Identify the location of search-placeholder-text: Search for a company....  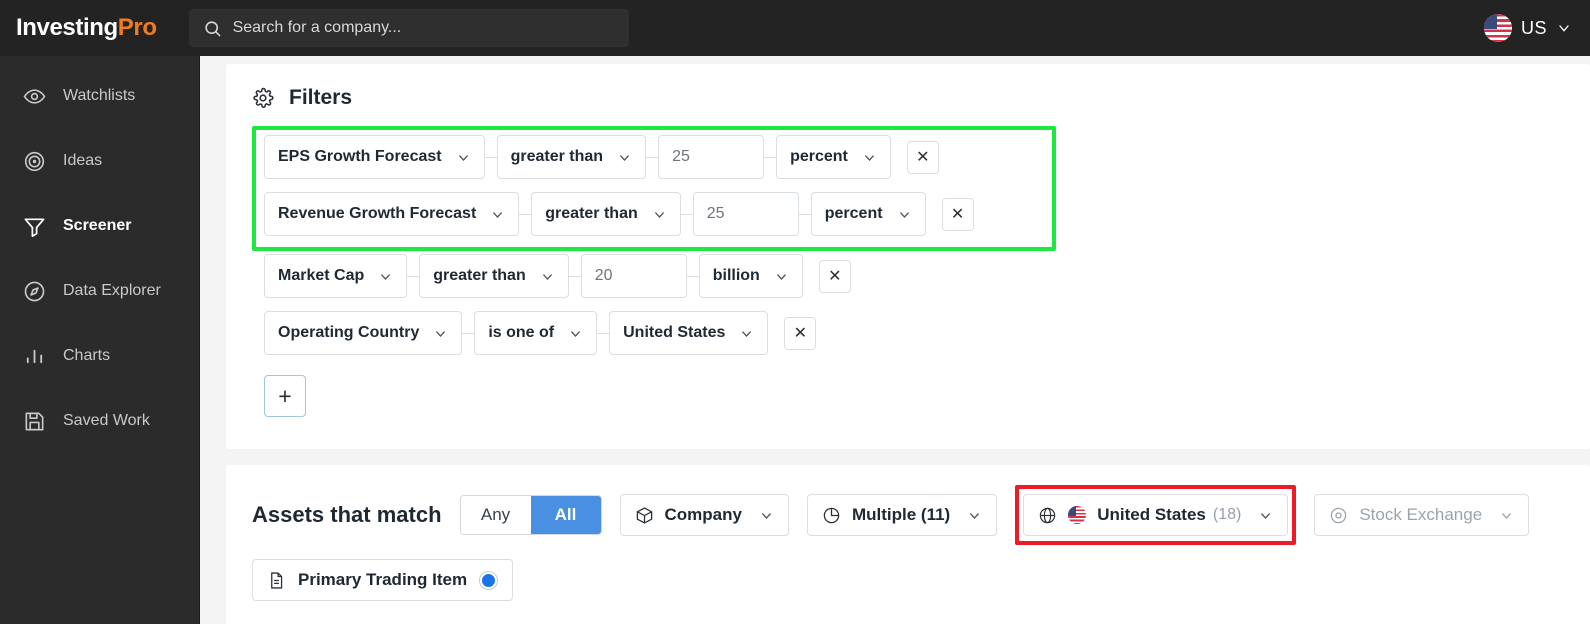
(317, 27).